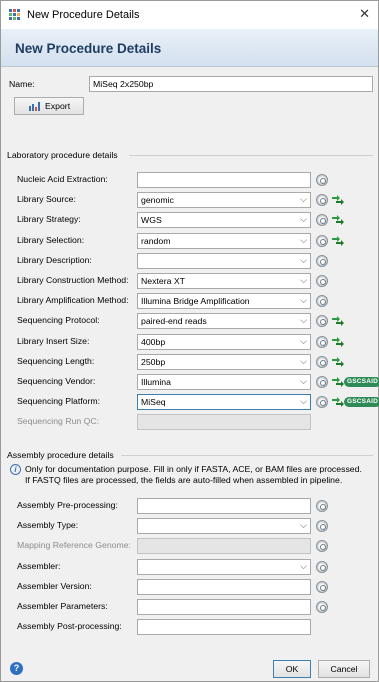 The width and height of the screenshot is (379, 682). What do you see at coordinates (59, 401) in the screenshot?
I see `field-label: Sequencing Platform:` at bounding box center [59, 401].